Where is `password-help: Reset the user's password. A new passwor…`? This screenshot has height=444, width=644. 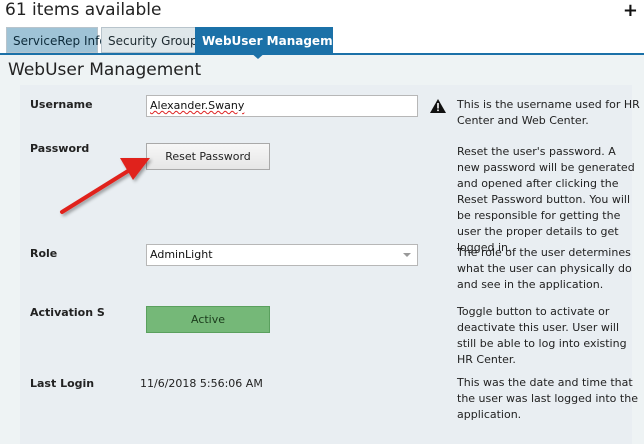 password-help: Reset the user's password. A new passwor… is located at coordinates (546, 199).